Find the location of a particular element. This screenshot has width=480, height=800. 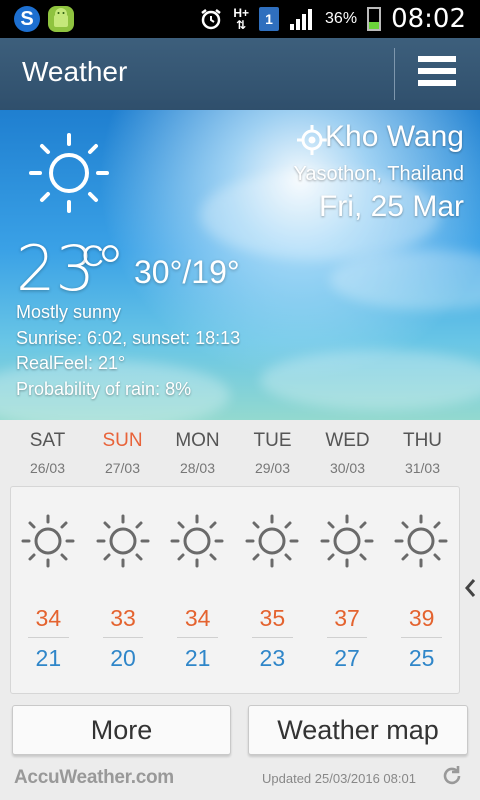

forecast-day: 37 27 is located at coordinates (347, 590).